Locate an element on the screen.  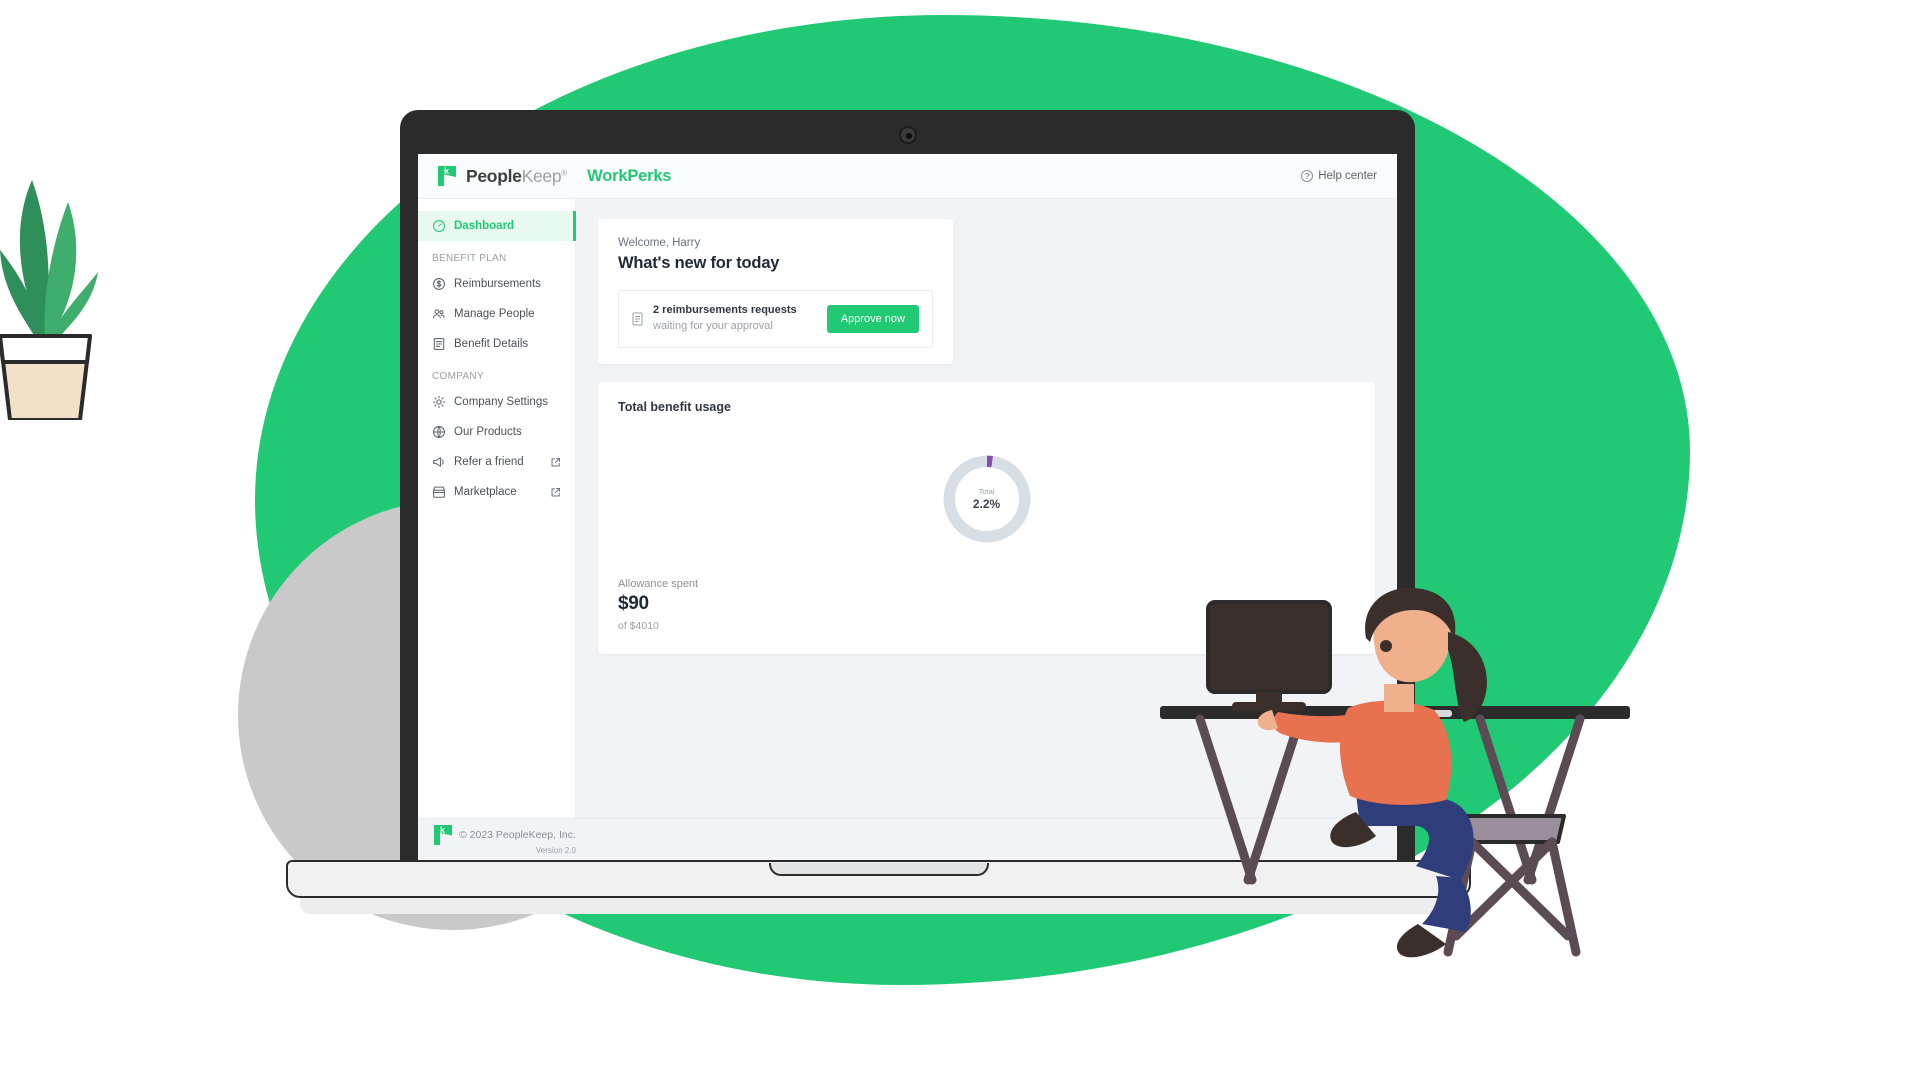
app-header: k PeopleKeep® WorkPerks ? Help center is located at coordinates (907, 176).